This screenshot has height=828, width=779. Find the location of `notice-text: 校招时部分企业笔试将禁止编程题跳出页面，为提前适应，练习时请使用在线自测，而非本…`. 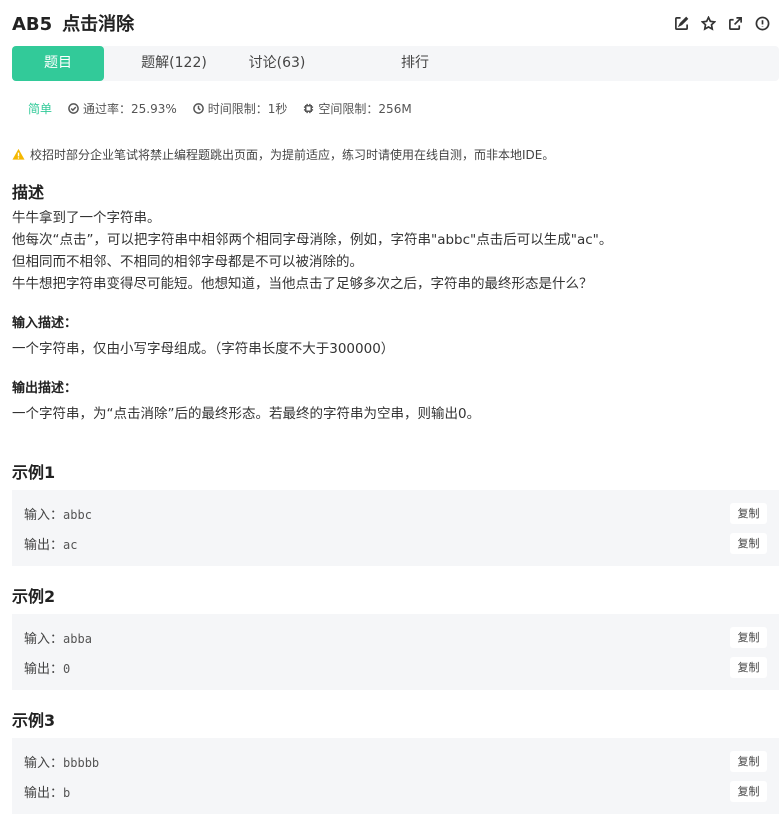

notice-text: 校招时部分企业笔试将禁止编程题跳出页面，为提前适应，练习时请使用在线自测，而非本… is located at coordinates (292, 155).